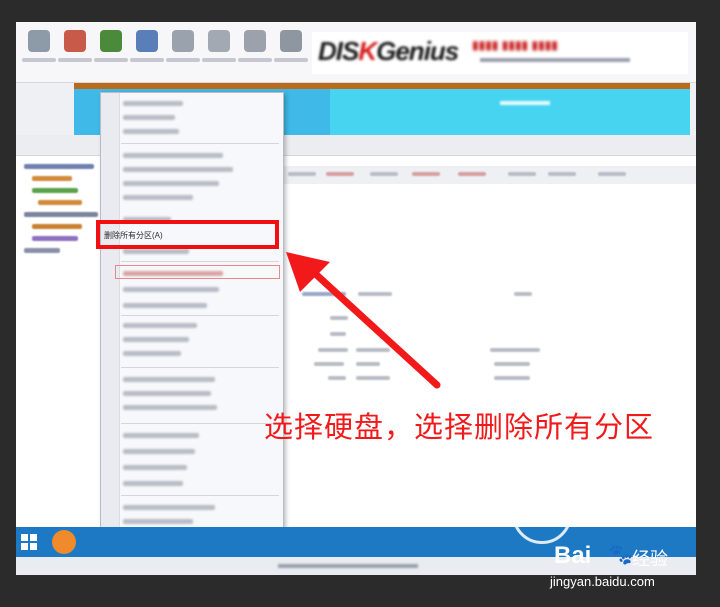 The image size is (720, 607). I want to click on baidu-brand-suffix: 经验, so click(650, 559).